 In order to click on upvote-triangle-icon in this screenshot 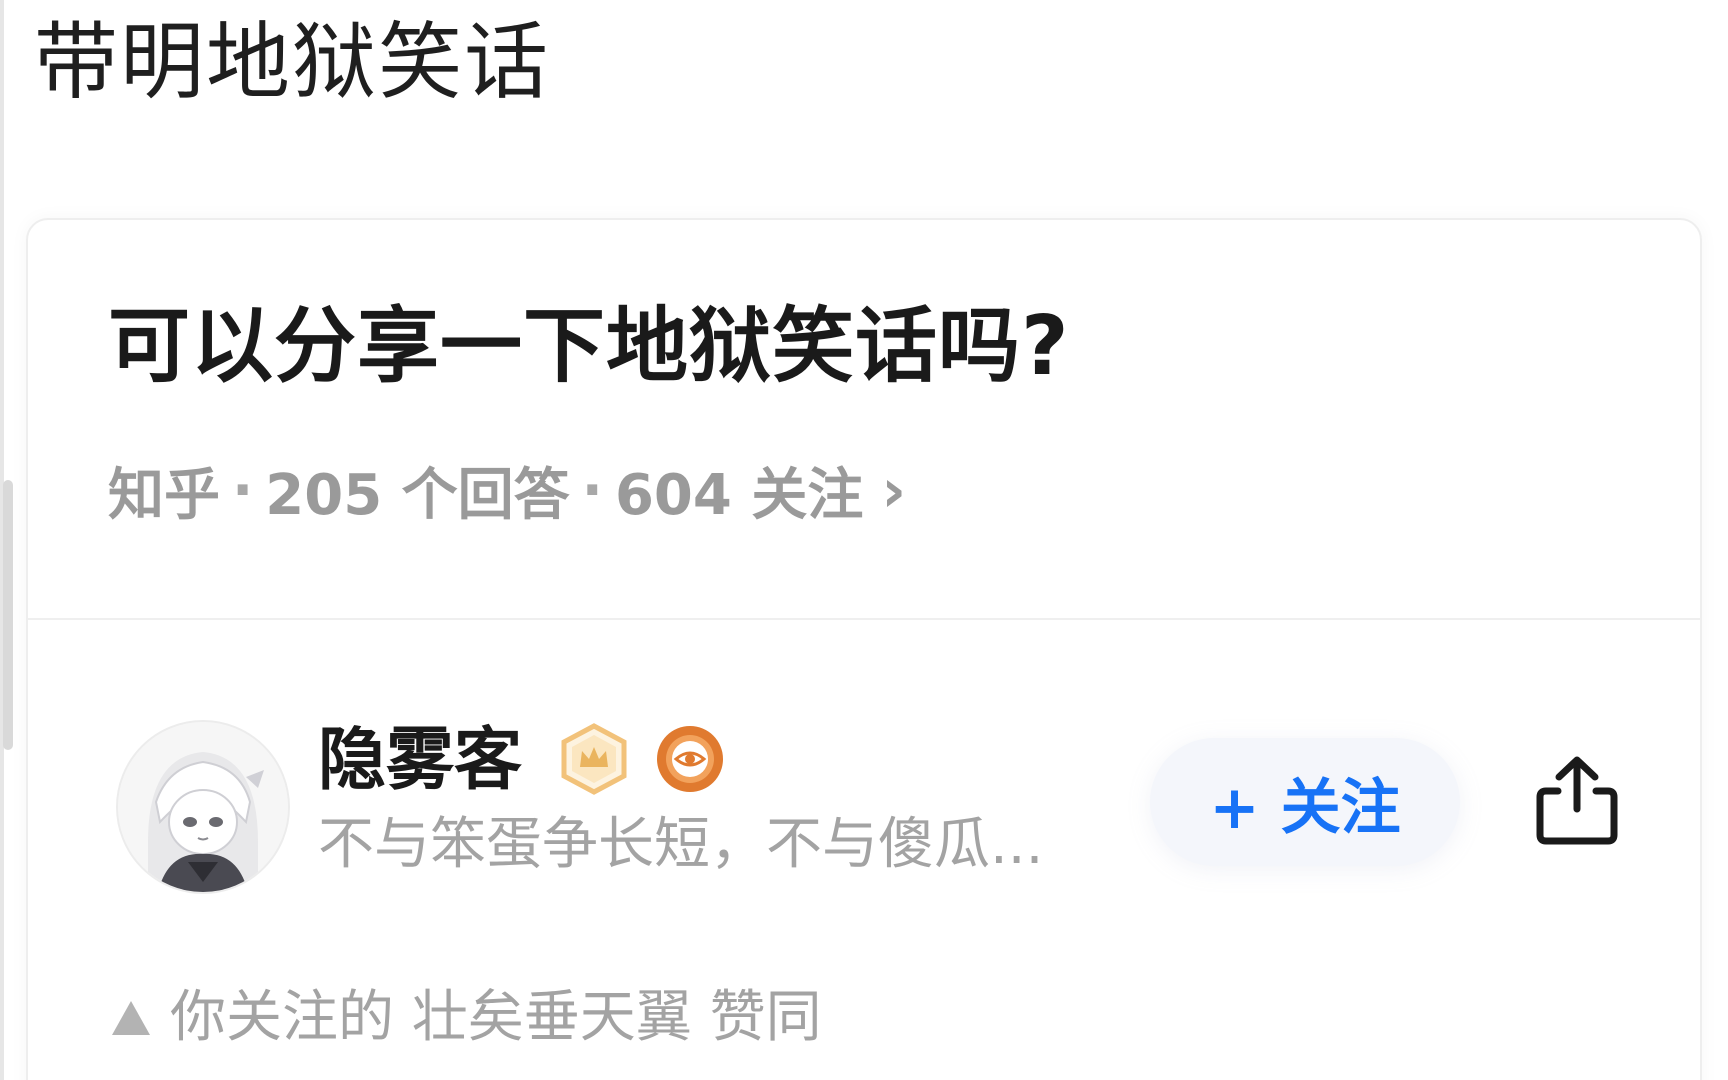, I will do `click(131, 1013)`.